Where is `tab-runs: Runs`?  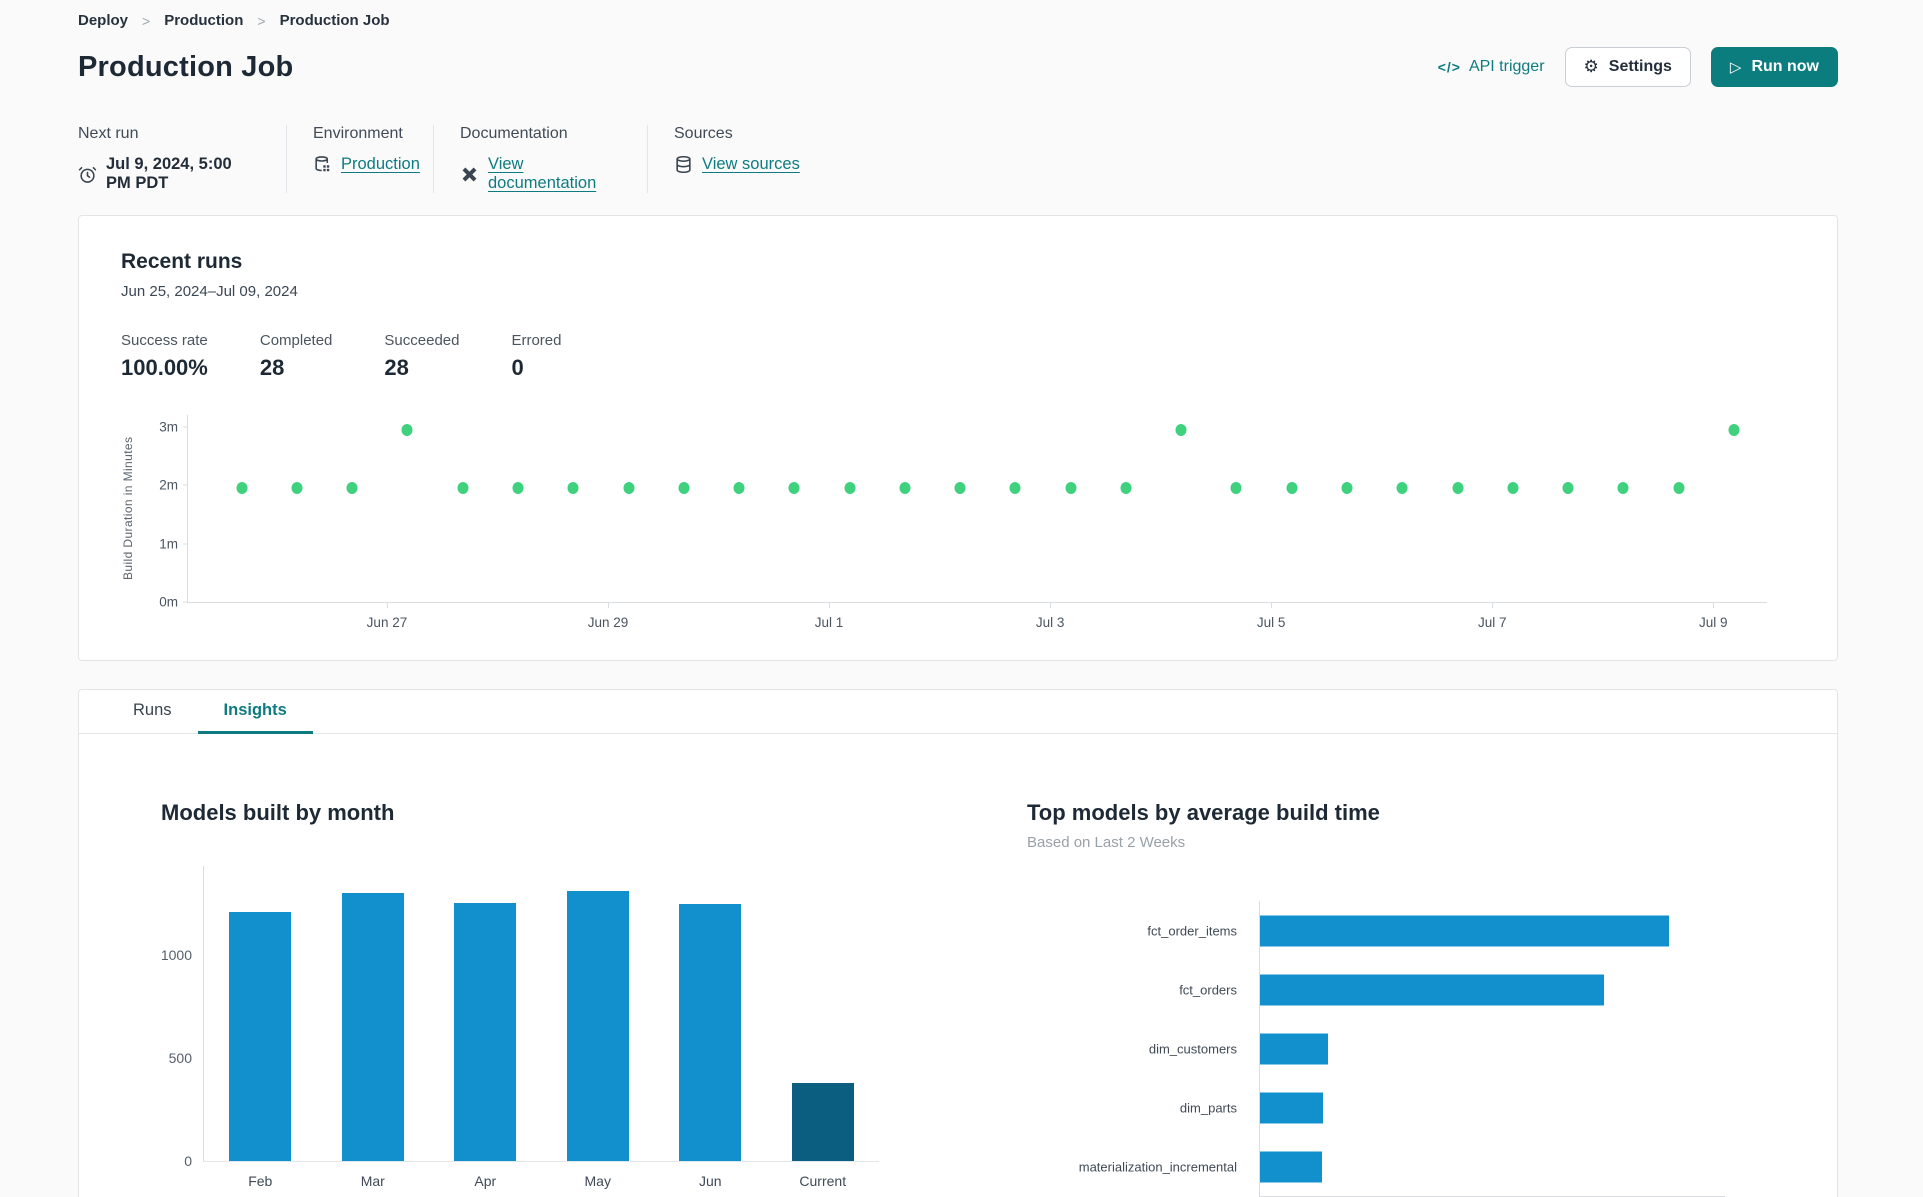
tab-runs: Runs is located at coordinates (152, 711).